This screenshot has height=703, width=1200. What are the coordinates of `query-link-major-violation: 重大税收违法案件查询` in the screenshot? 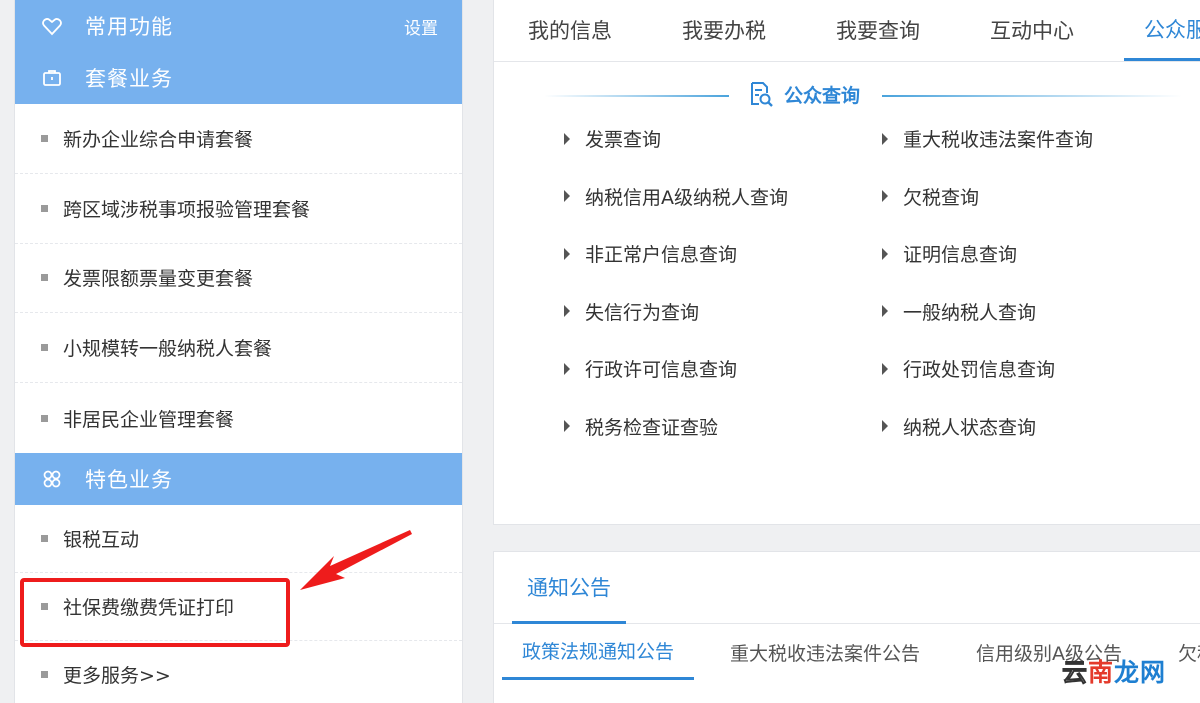 It's located at (1041, 139).